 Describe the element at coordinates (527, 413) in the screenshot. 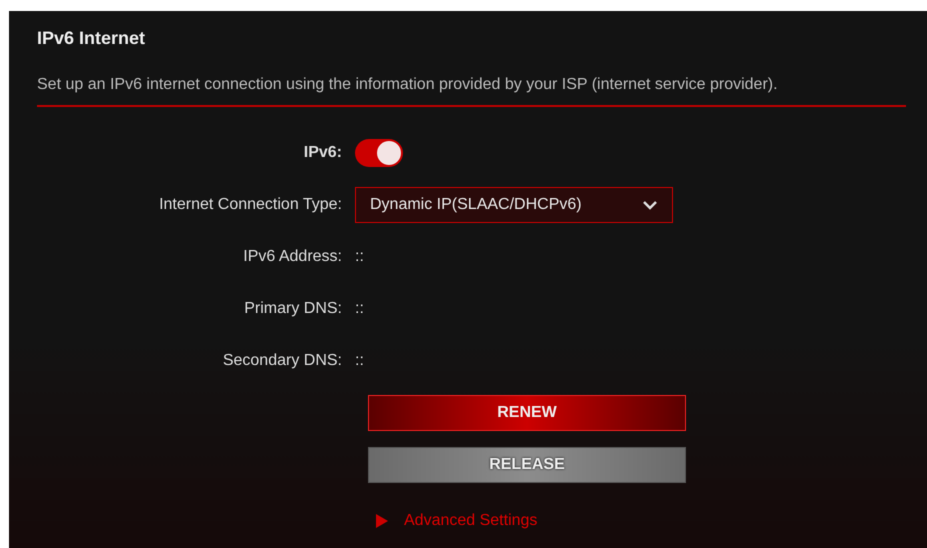

I see `renew-button: RENEW` at that location.